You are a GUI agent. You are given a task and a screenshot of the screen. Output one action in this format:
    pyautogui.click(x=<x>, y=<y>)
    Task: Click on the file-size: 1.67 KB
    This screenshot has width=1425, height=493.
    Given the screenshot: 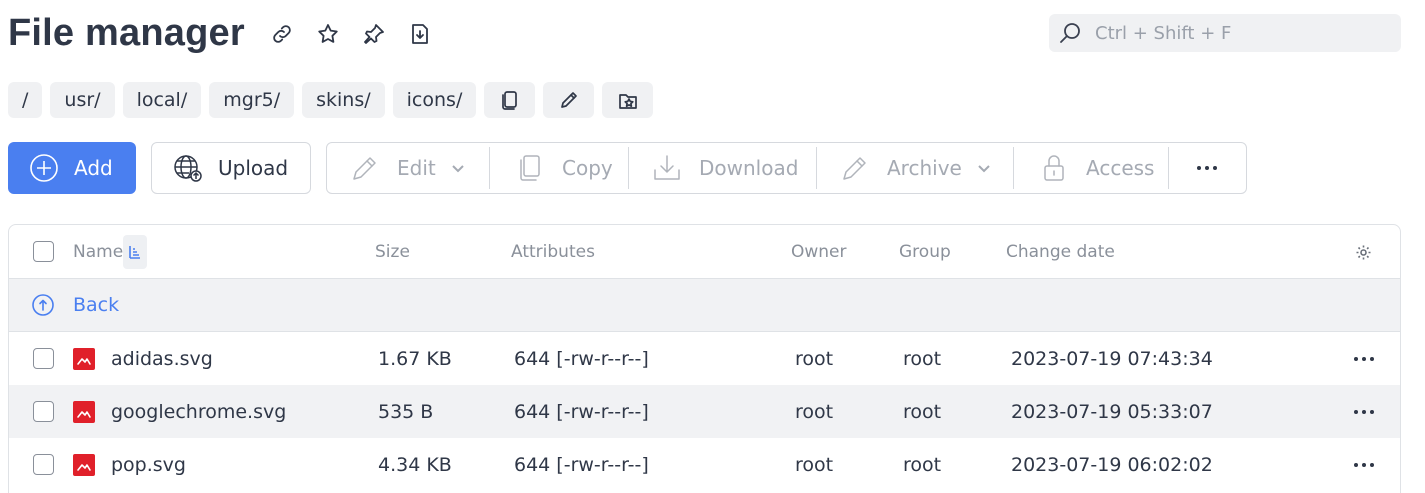 What is the action you would take?
    pyautogui.click(x=415, y=358)
    